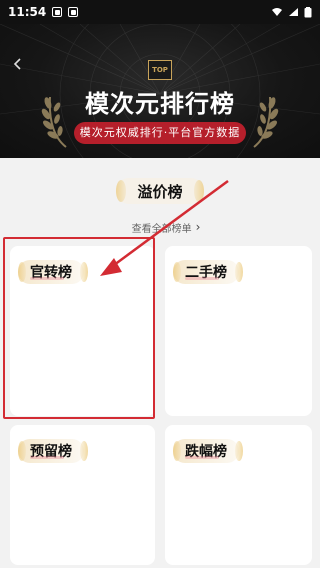  I want to click on status-bar: 11:54, so click(160, 12).